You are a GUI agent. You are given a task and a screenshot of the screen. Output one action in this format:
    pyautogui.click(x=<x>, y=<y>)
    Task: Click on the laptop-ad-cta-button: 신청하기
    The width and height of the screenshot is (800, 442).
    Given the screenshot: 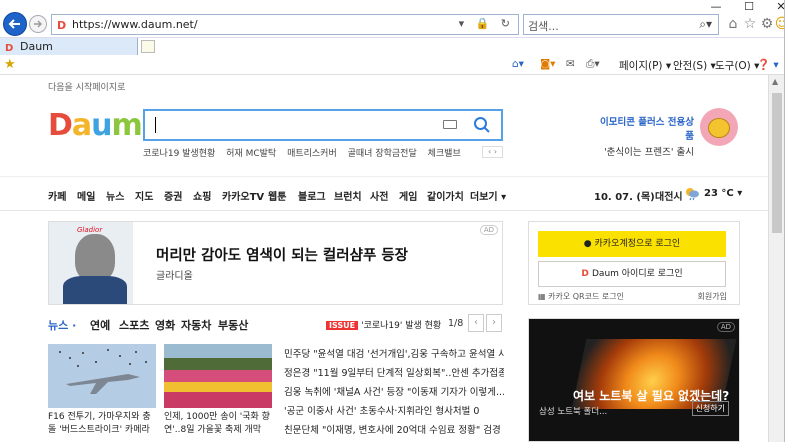 What is the action you would take?
    pyautogui.click(x=710, y=408)
    